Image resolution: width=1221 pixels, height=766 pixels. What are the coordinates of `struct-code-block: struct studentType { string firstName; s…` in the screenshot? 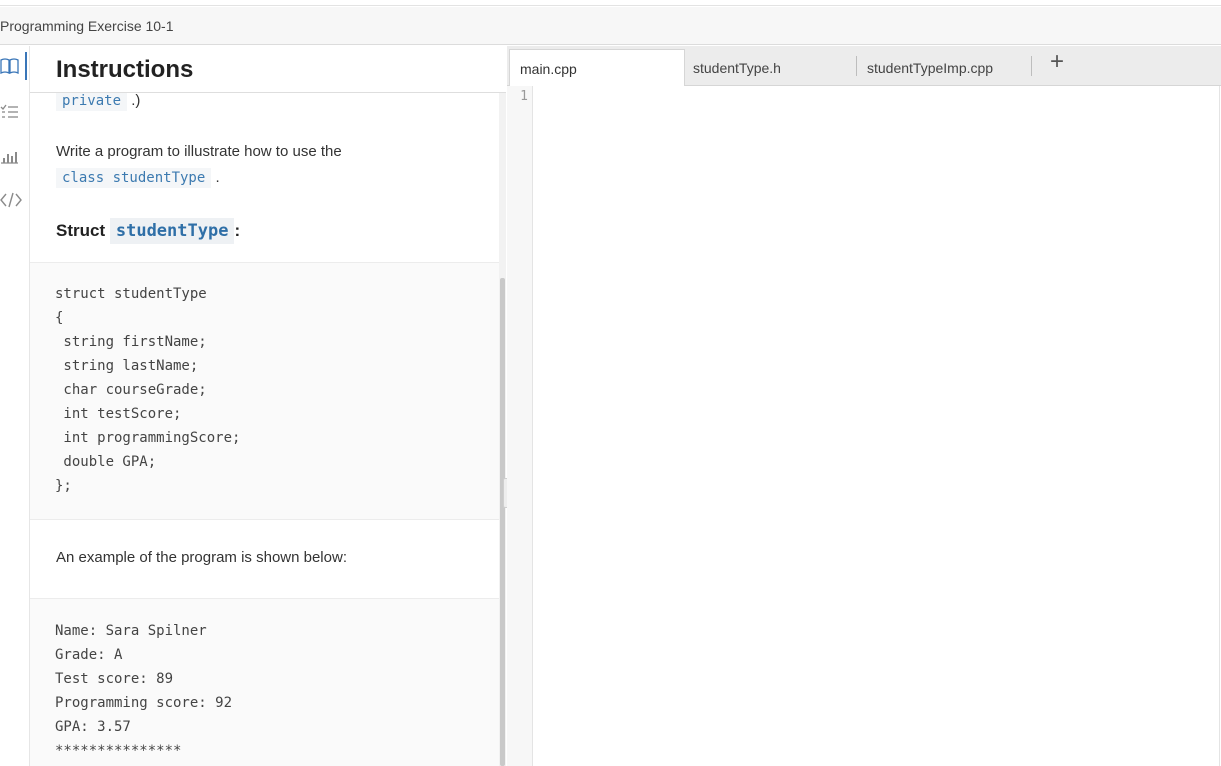 It's located at (265, 391).